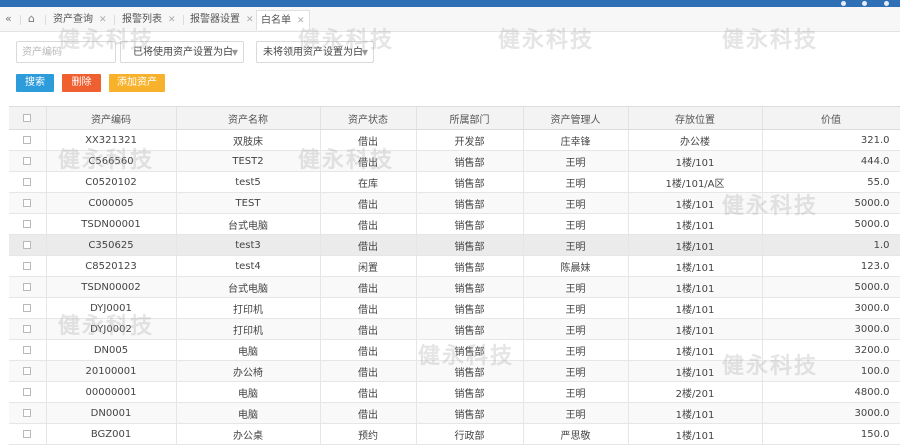 The width and height of the screenshot is (900, 447). Describe the element at coordinates (149, 19) in the screenshot. I see `tab-alarm-list: 报警列表 ✕` at that location.